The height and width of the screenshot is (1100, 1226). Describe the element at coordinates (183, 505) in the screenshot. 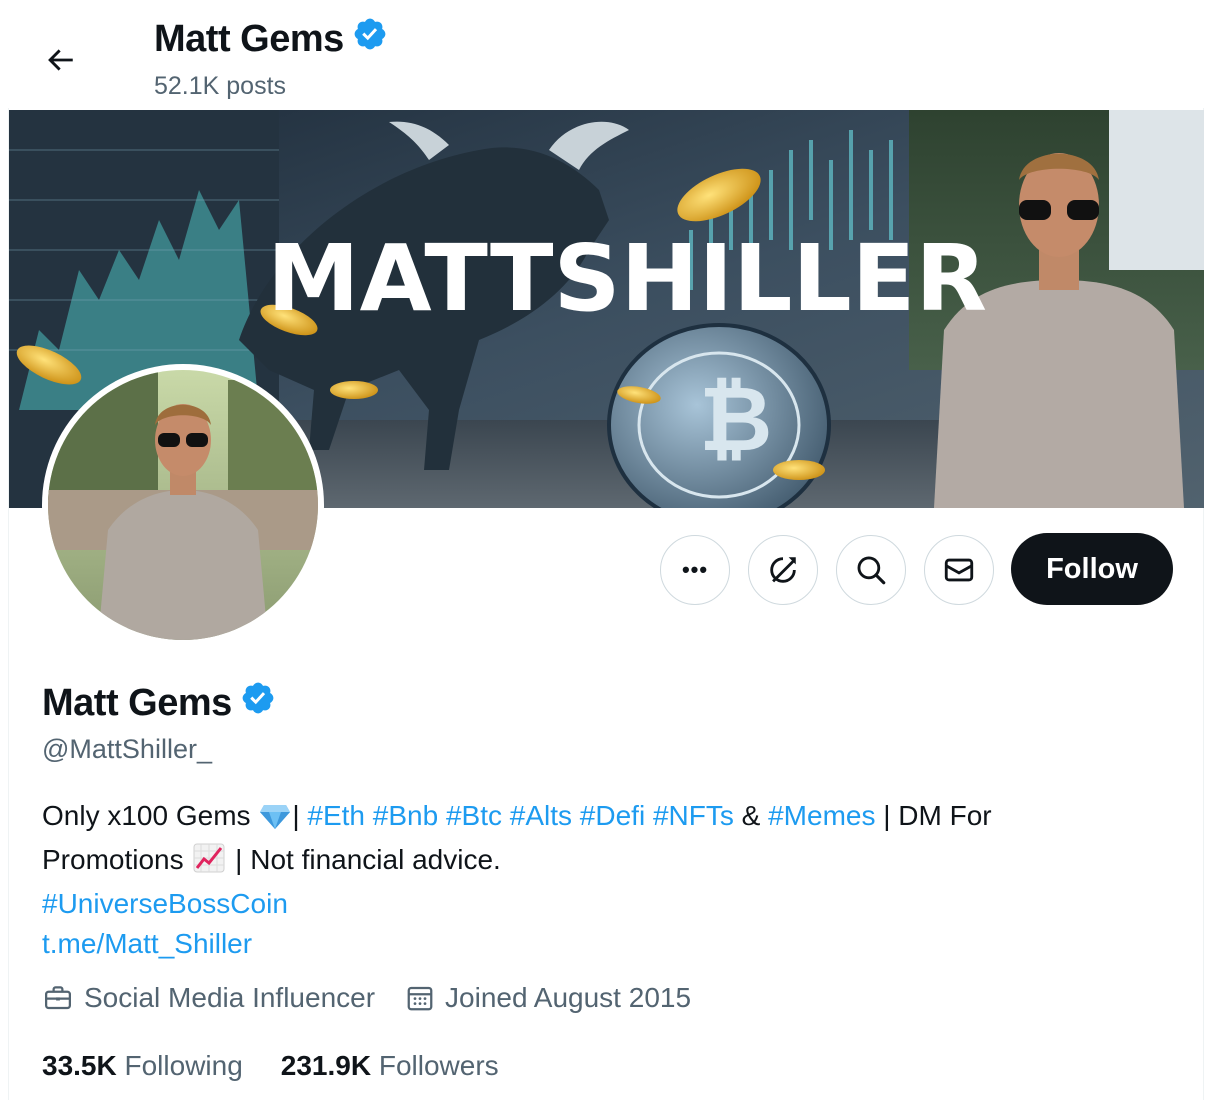

I see `avatar` at that location.